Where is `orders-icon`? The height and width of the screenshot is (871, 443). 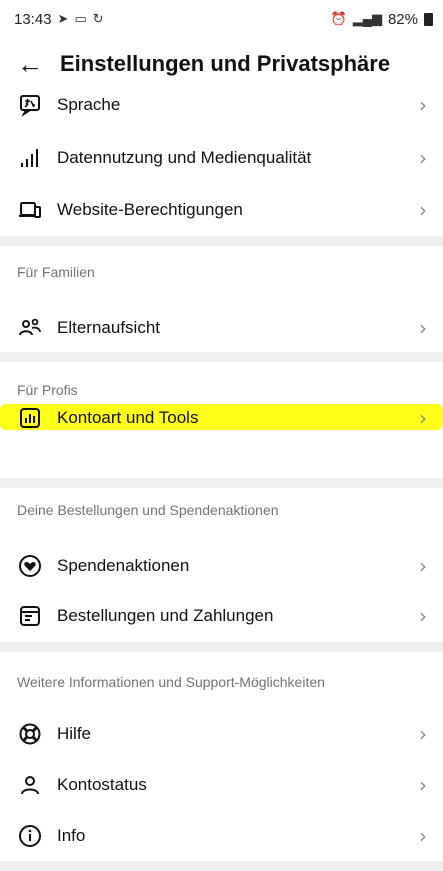
orders-icon is located at coordinates (30, 616).